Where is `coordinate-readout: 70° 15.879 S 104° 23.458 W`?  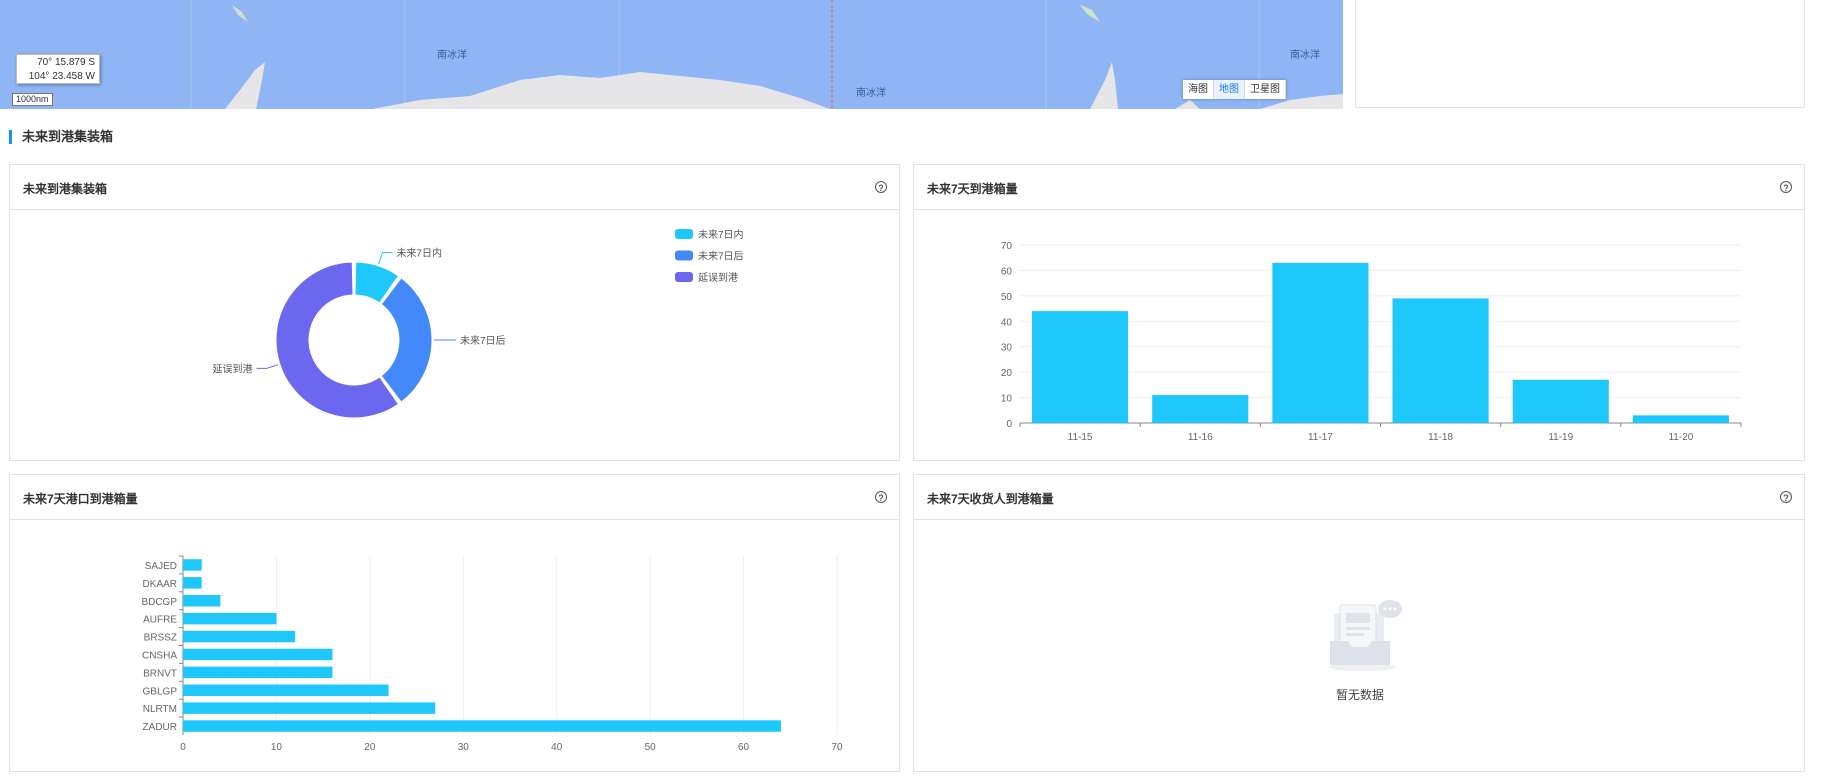 coordinate-readout: 70° 15.879 S 104° 23.458 W is located at coordinates (58, 69).